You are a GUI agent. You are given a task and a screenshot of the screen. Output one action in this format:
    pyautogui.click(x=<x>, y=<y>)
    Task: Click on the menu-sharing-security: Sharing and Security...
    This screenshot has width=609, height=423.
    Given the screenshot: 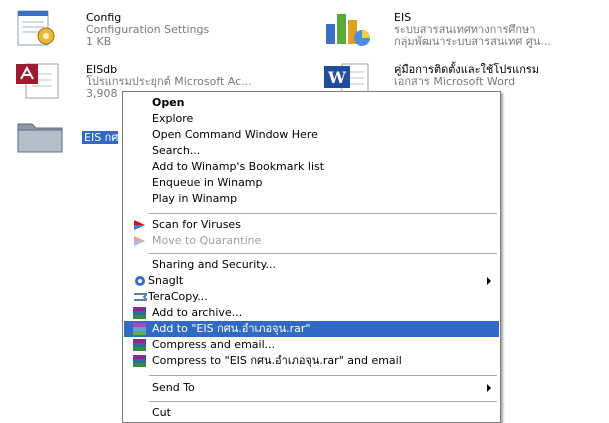 What is the action you would take?
    pyautogui.click(x=311, y=265)
    